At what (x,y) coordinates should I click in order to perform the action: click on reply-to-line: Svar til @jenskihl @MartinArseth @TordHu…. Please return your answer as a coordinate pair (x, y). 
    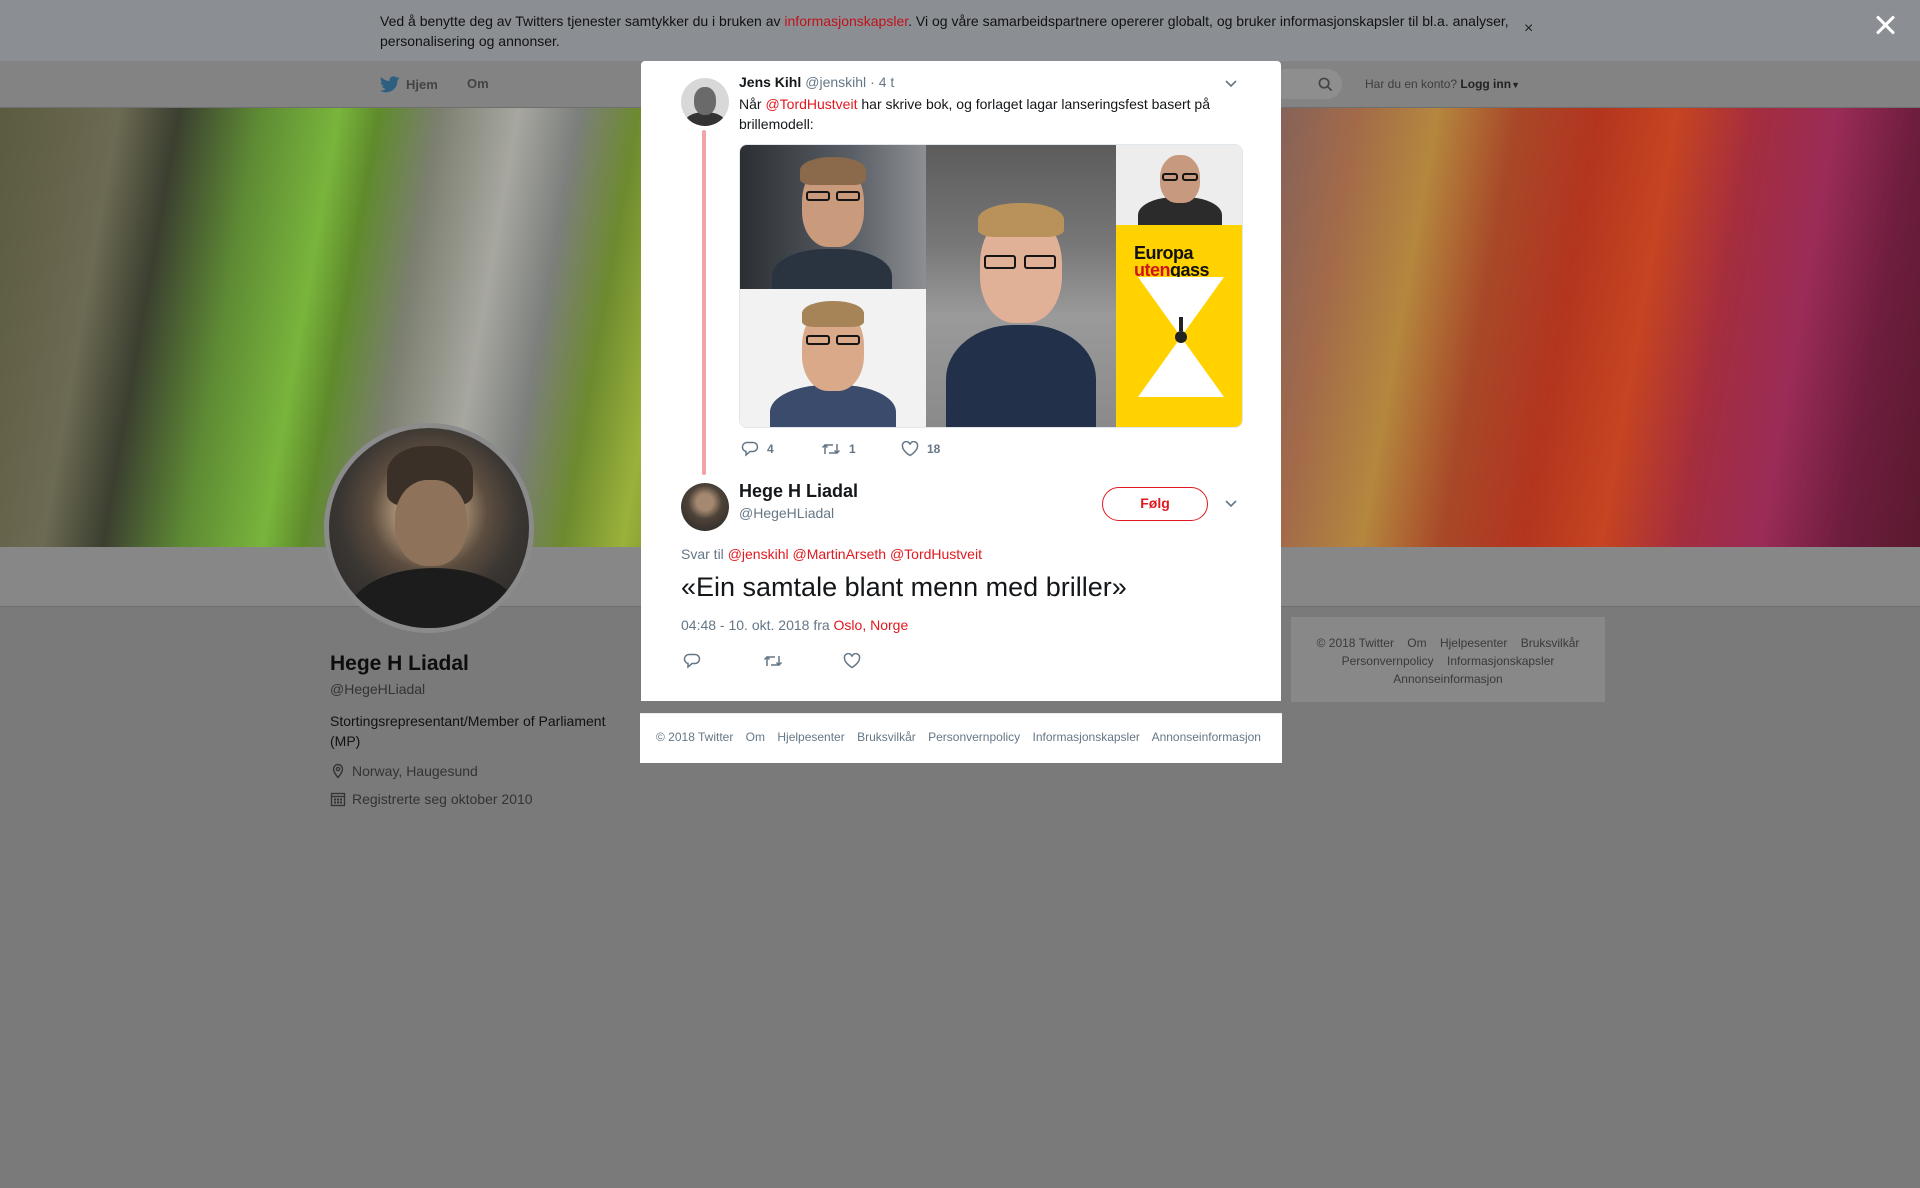
    Looking at the image, I should click on (831, 554).